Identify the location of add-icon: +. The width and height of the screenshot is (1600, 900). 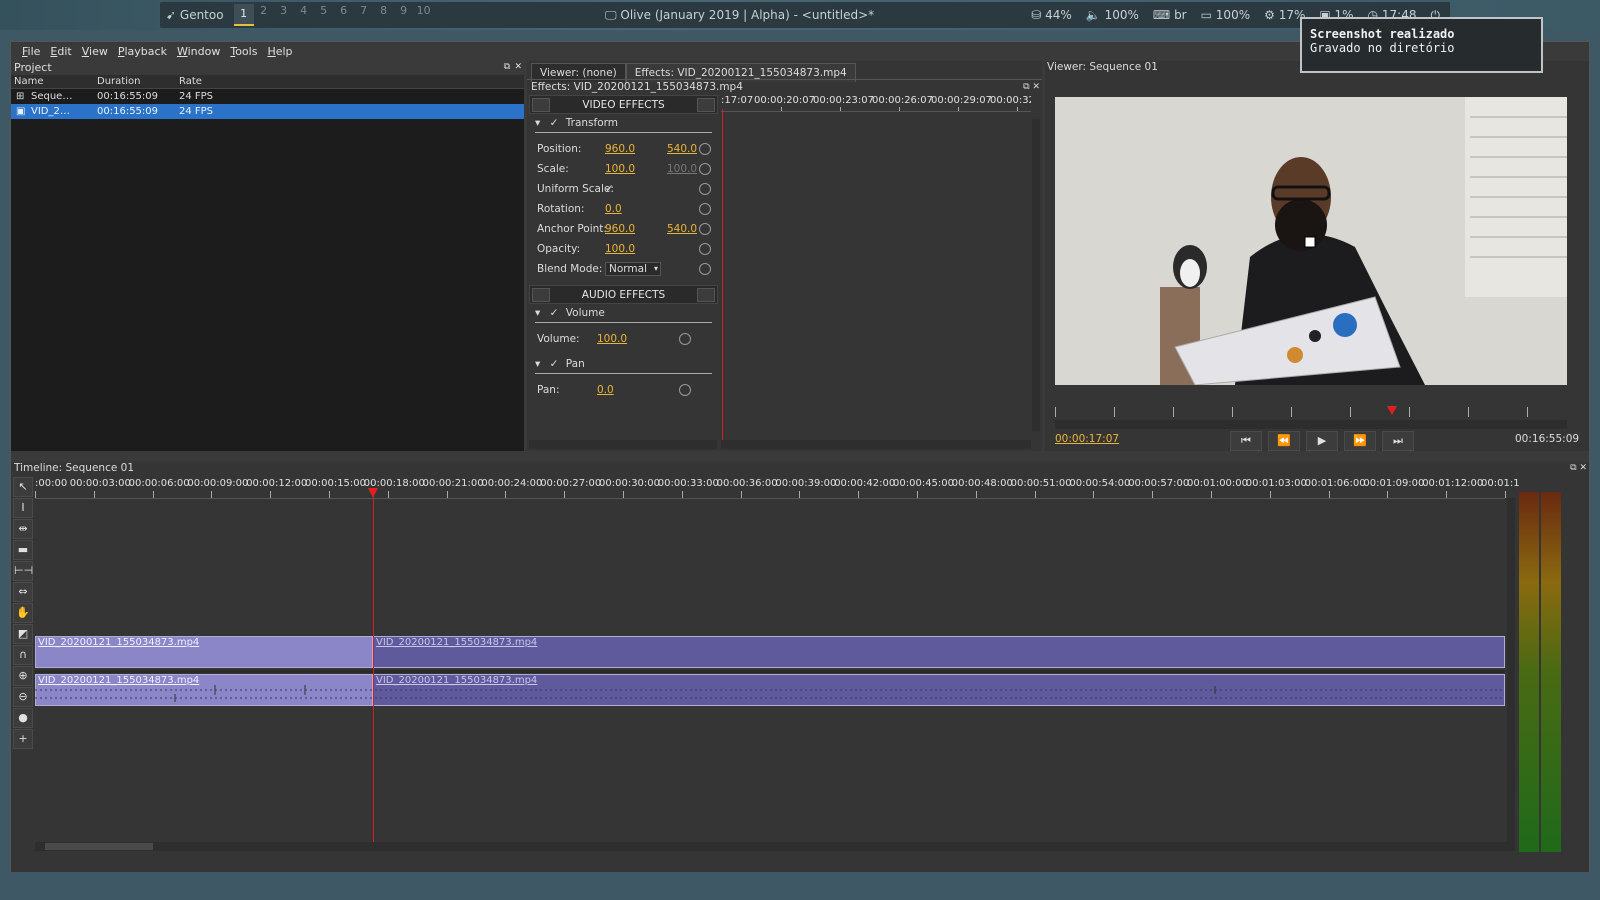
(23, 739).